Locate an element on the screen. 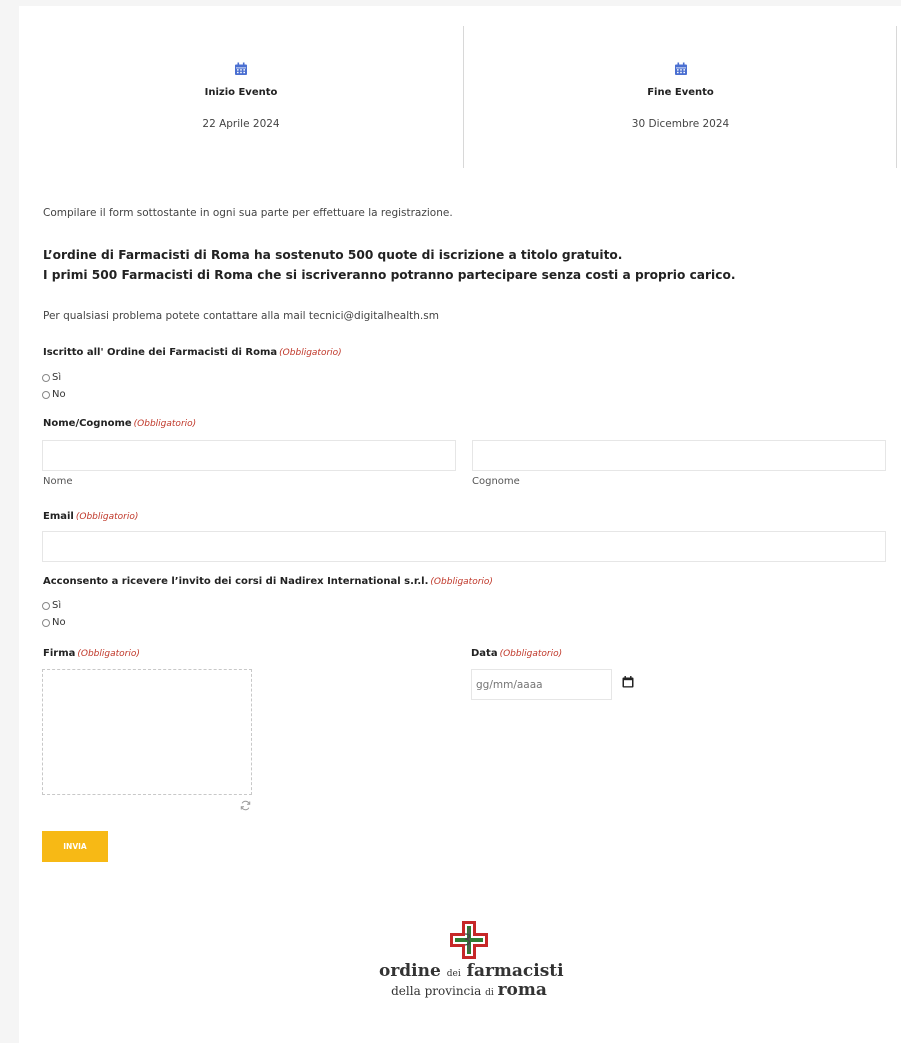 The image size is (901, 1043). email-label: Email (Obbligatorio) is located at coordinates (90, 516).